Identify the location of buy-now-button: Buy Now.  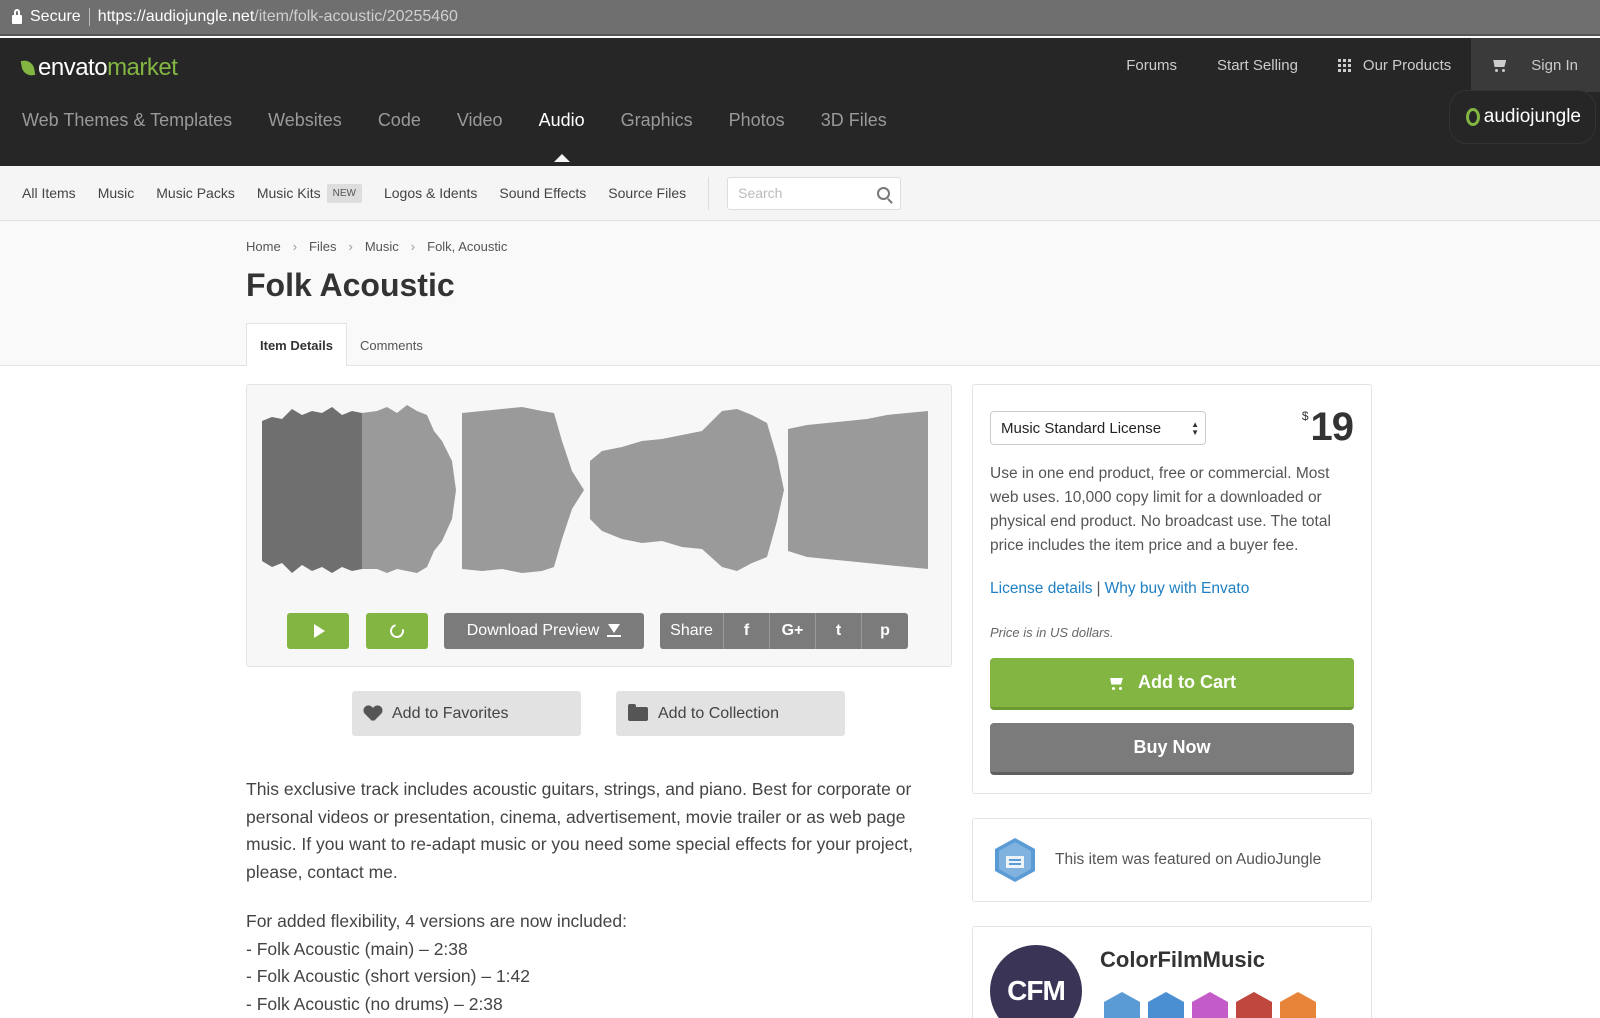
(1172, 749).